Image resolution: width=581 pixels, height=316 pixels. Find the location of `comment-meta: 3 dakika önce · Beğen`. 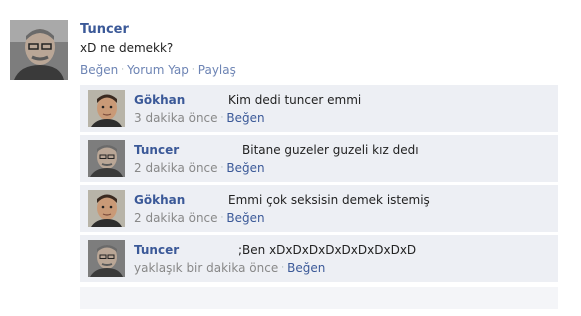

comment-meta: 3 dakika önce · Beğen is located at coordinates (199, 118).